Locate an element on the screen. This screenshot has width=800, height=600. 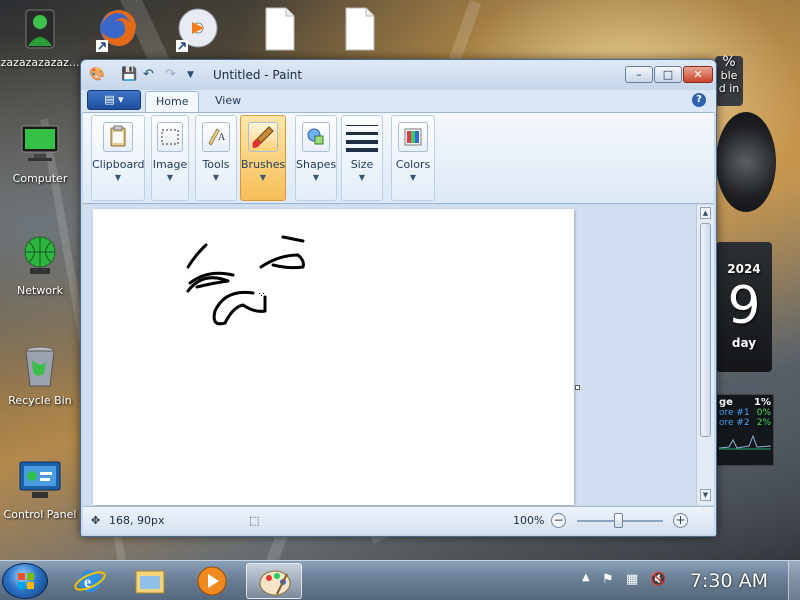
ribbon-group-brushes: Brushes ▼ is located at coordinates (263, 158).